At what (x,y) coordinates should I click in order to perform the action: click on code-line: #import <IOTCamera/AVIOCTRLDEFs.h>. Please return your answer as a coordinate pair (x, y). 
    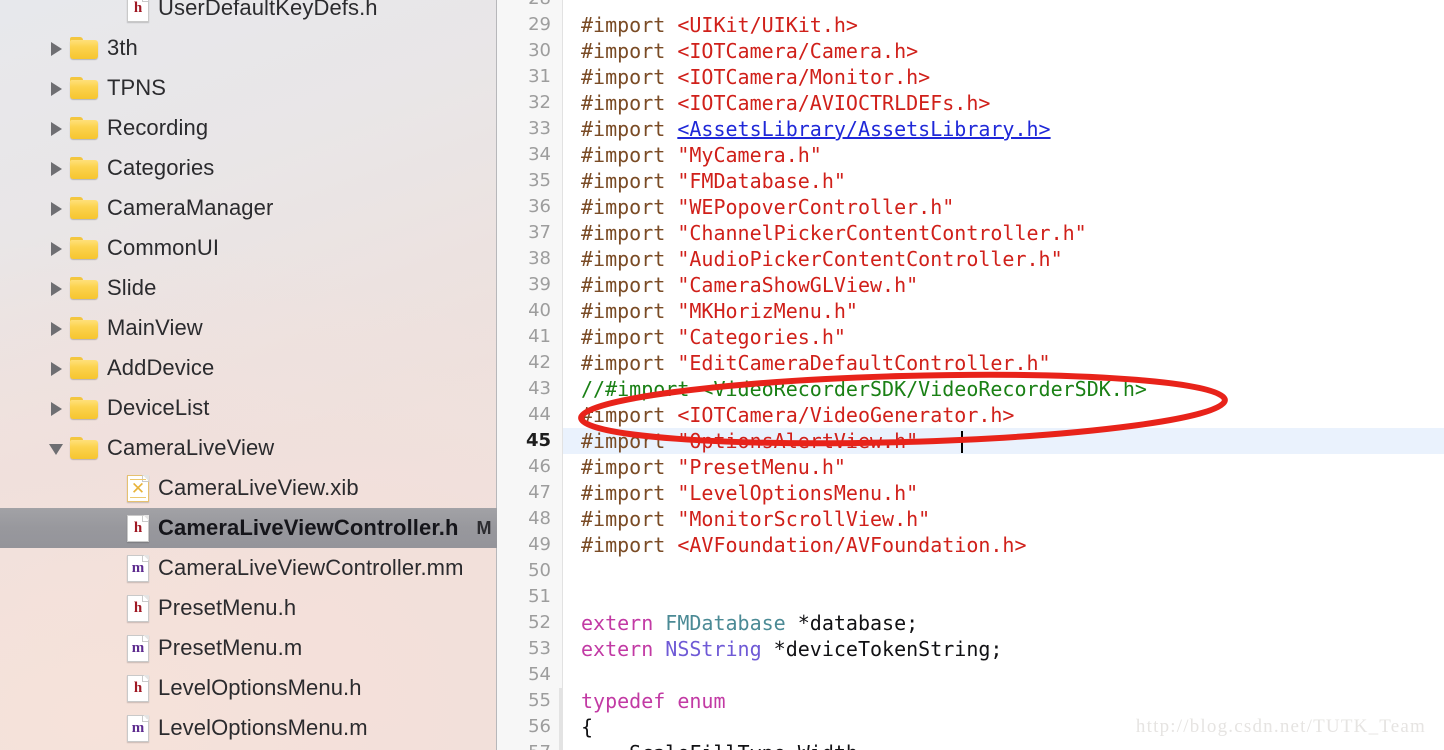
    Looking at the image, I should click on (1003, 103).